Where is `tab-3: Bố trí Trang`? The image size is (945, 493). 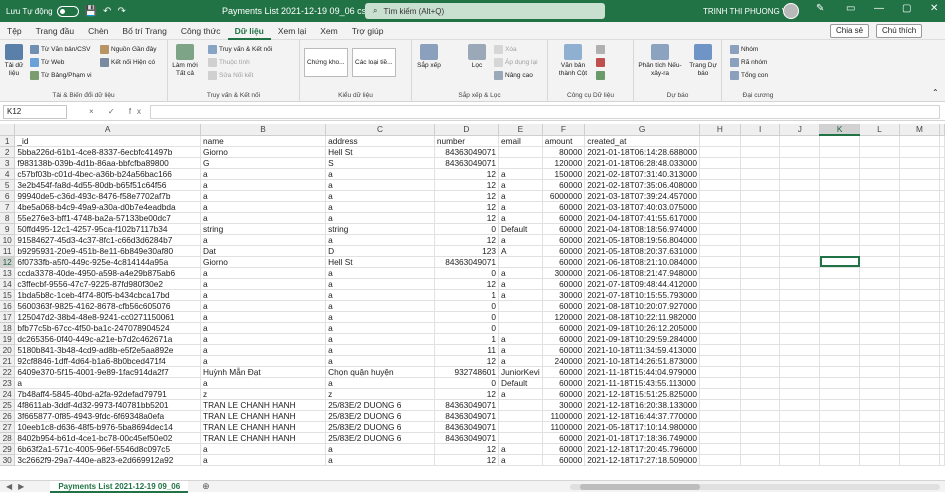 tab-3: Bố trí Trang is located at coordinates (144, 31).